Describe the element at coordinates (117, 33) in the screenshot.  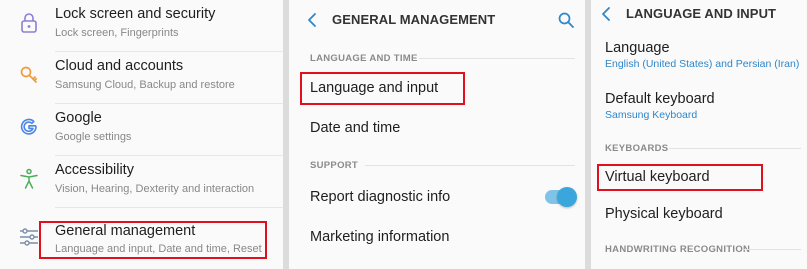
I see `settings-item-subtitle: Lock screen, Fingerprints` at that location.